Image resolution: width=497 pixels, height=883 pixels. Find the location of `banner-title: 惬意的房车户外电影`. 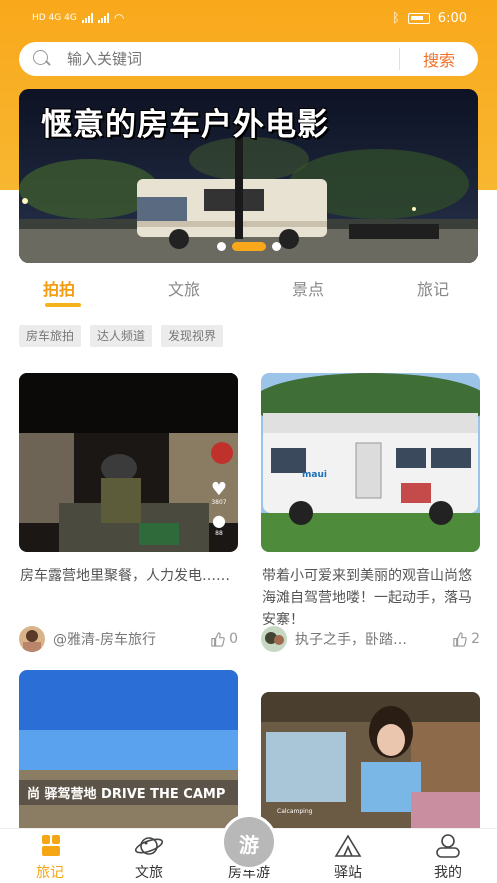

banner-title: 惬意的房车户外电影 is located at coordinates (185, 125).